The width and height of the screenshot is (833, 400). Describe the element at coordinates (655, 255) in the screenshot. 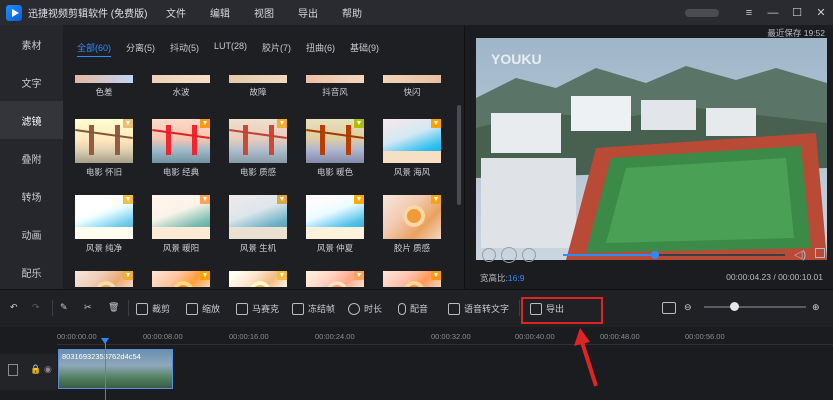

I see `seek-handle` at that location.